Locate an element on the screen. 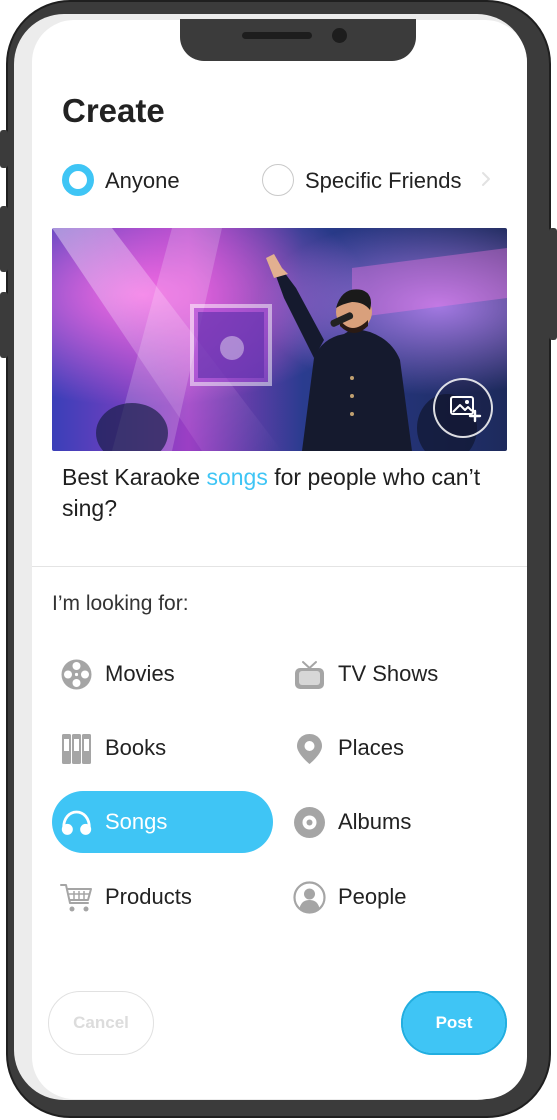 This screenshot has width=557, height=1120. film-reel-icon is located at coordinates (76, 674).